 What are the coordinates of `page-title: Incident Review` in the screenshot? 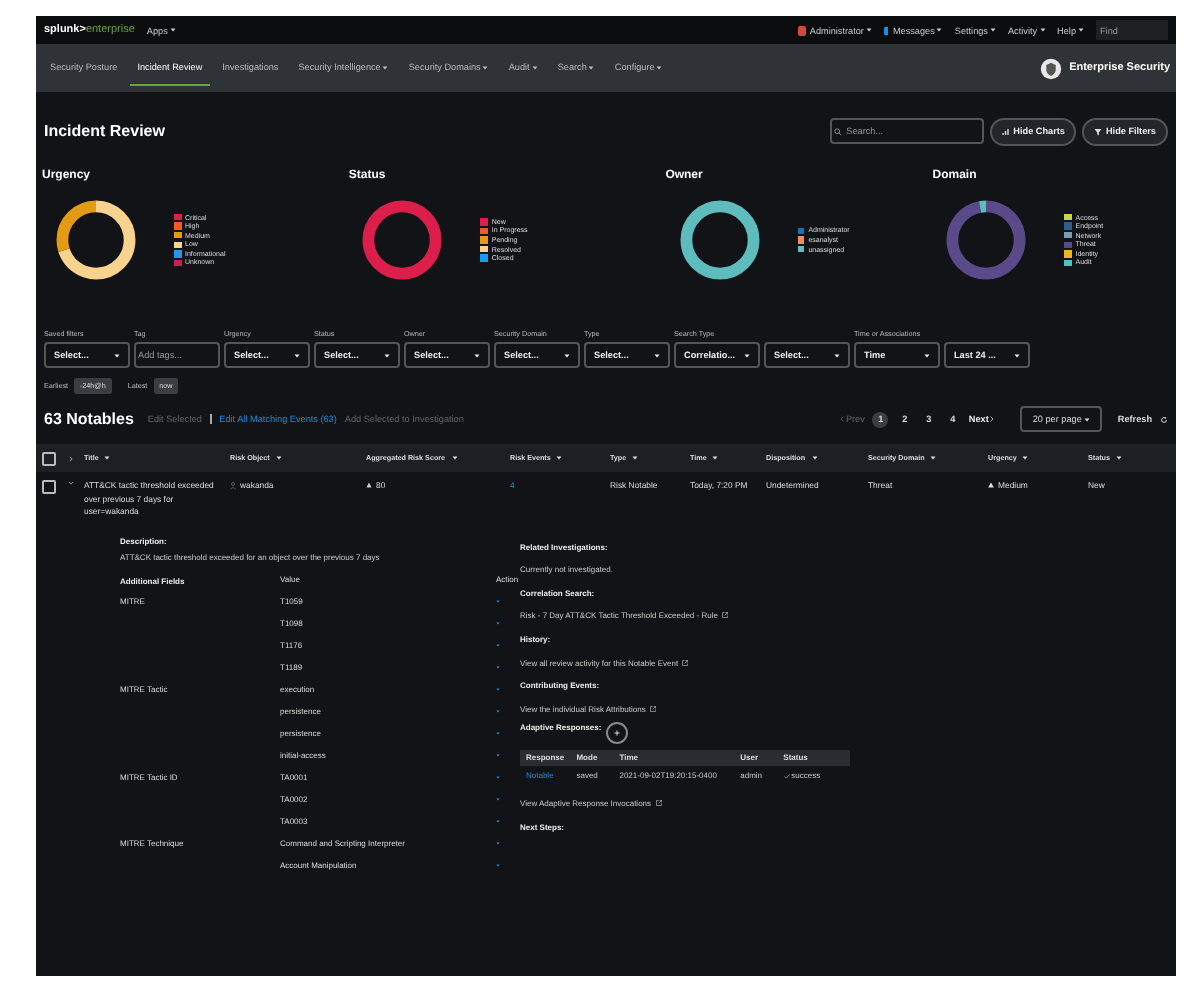 It's located at (104, 131).